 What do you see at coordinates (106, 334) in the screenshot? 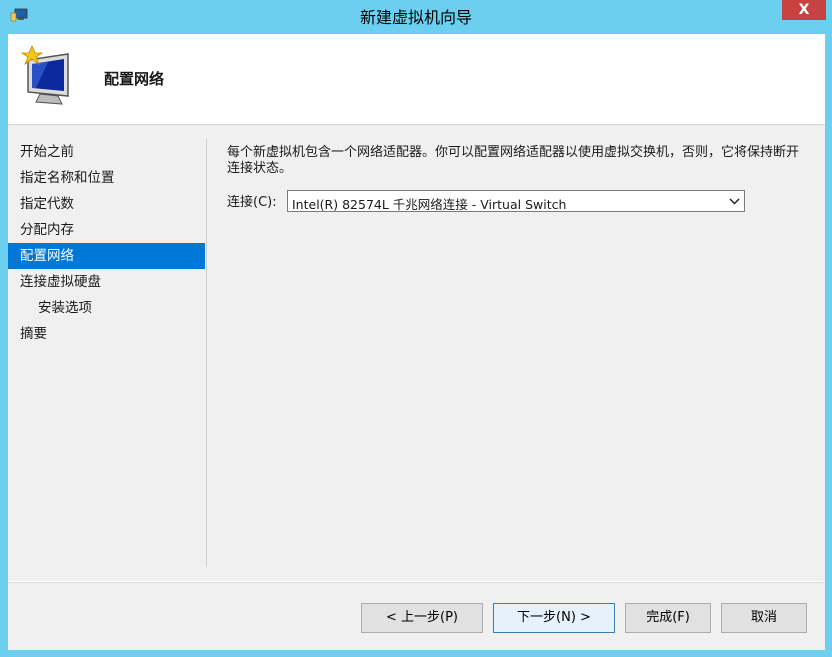
I see `nav-step-summary: 摘要` at bounding box center [106, 334].